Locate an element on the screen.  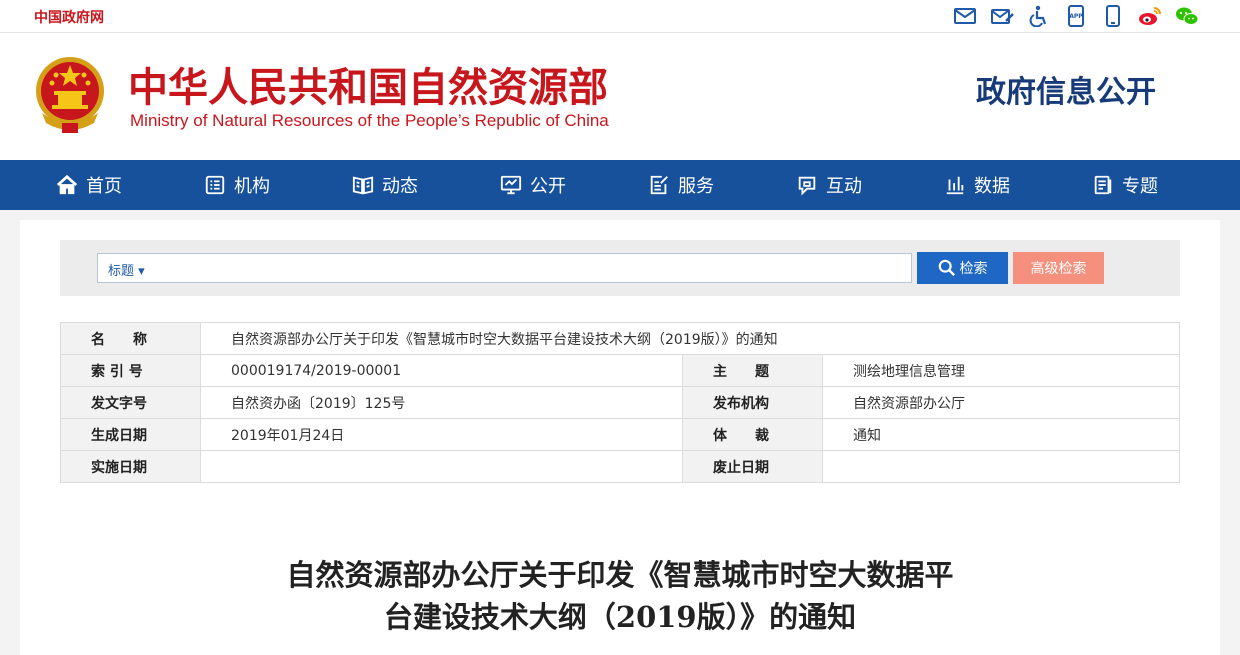
main-nav: 首页 机构 动态 公开 服务 互动 数据 专题 is located at coordinates (620, 185).